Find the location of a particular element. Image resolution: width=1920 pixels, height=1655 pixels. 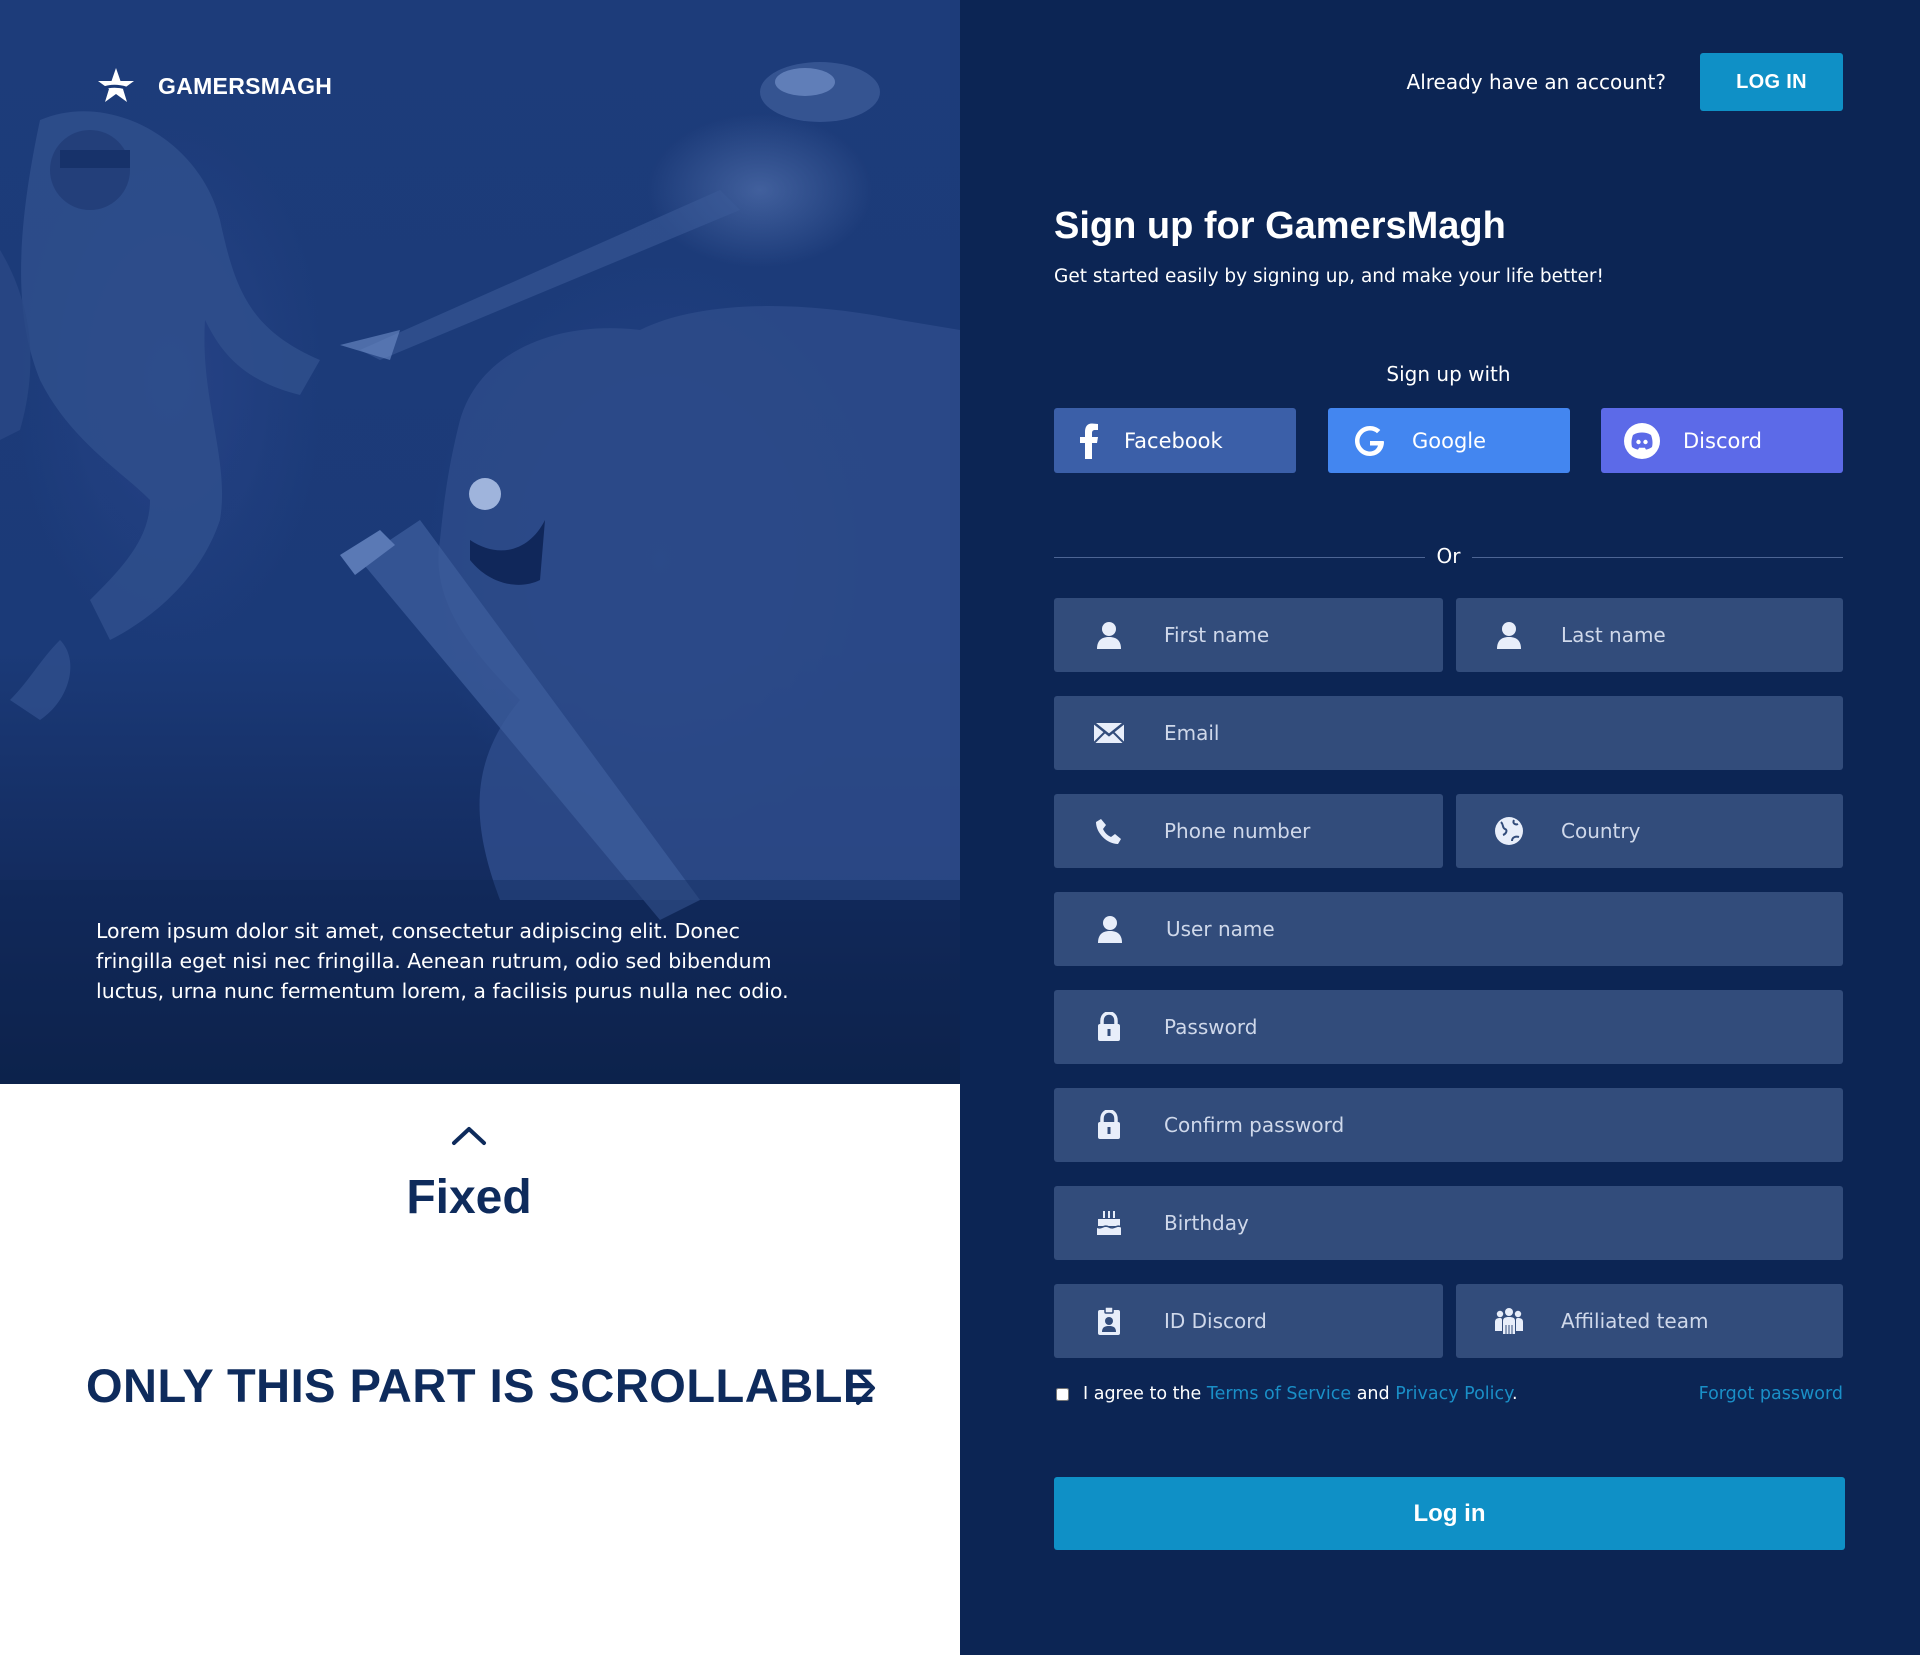

username-input is located at coordinates (1504, 929).